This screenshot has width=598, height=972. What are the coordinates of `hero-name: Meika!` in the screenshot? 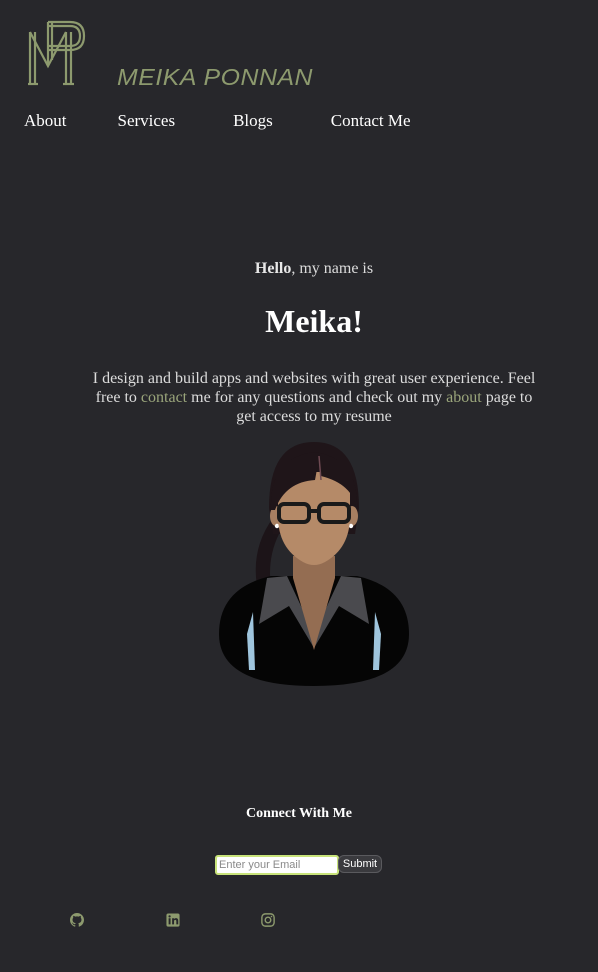 It's located at (314, 321).